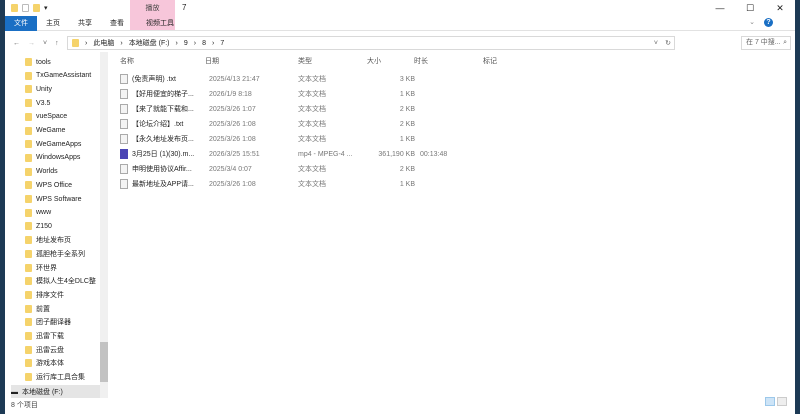  Describe the element at coordinates (720, 8) in the screenshot. I see `minimize-button: —` at that location.